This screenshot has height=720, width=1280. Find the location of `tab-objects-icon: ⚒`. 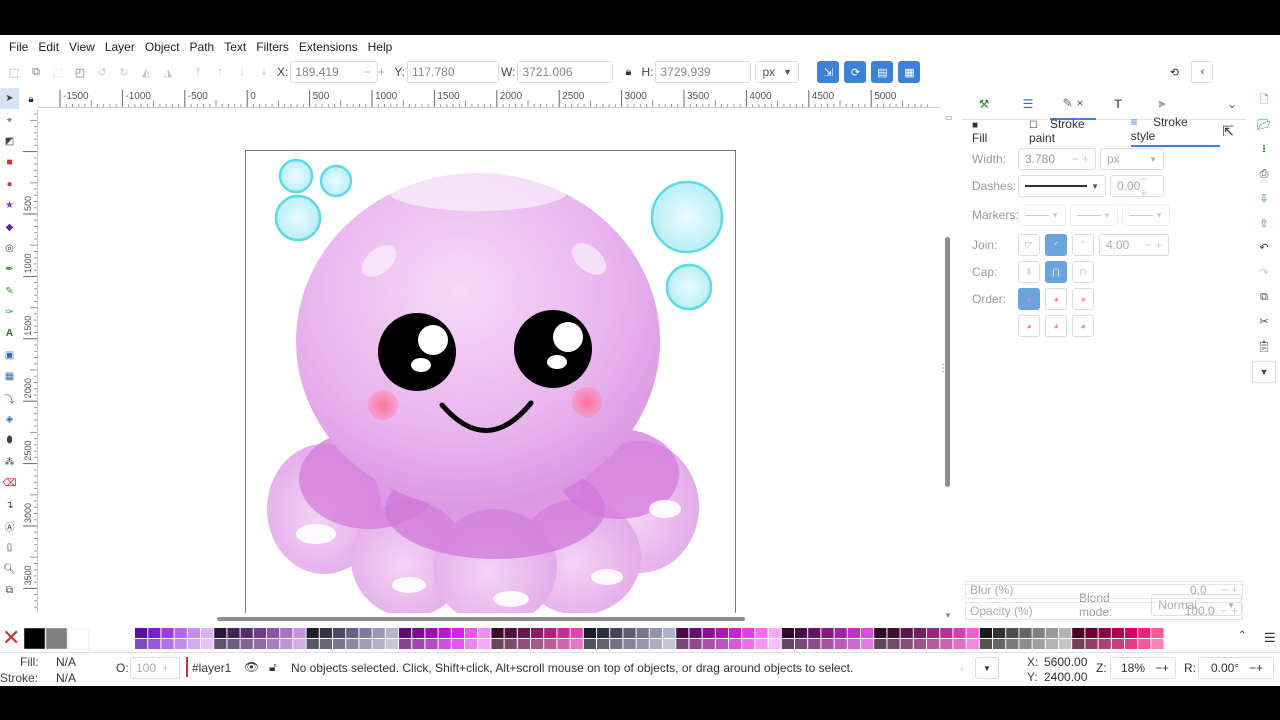

tab-objects-icon: ⚒ is located at coordinates (984, 104).